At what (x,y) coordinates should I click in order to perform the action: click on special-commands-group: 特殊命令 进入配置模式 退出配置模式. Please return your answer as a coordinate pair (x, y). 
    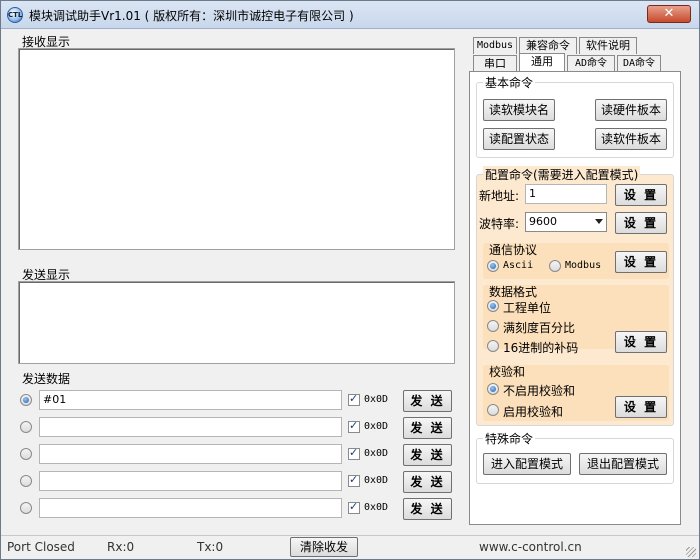
    Looking at the image, I should click on (575, 457).